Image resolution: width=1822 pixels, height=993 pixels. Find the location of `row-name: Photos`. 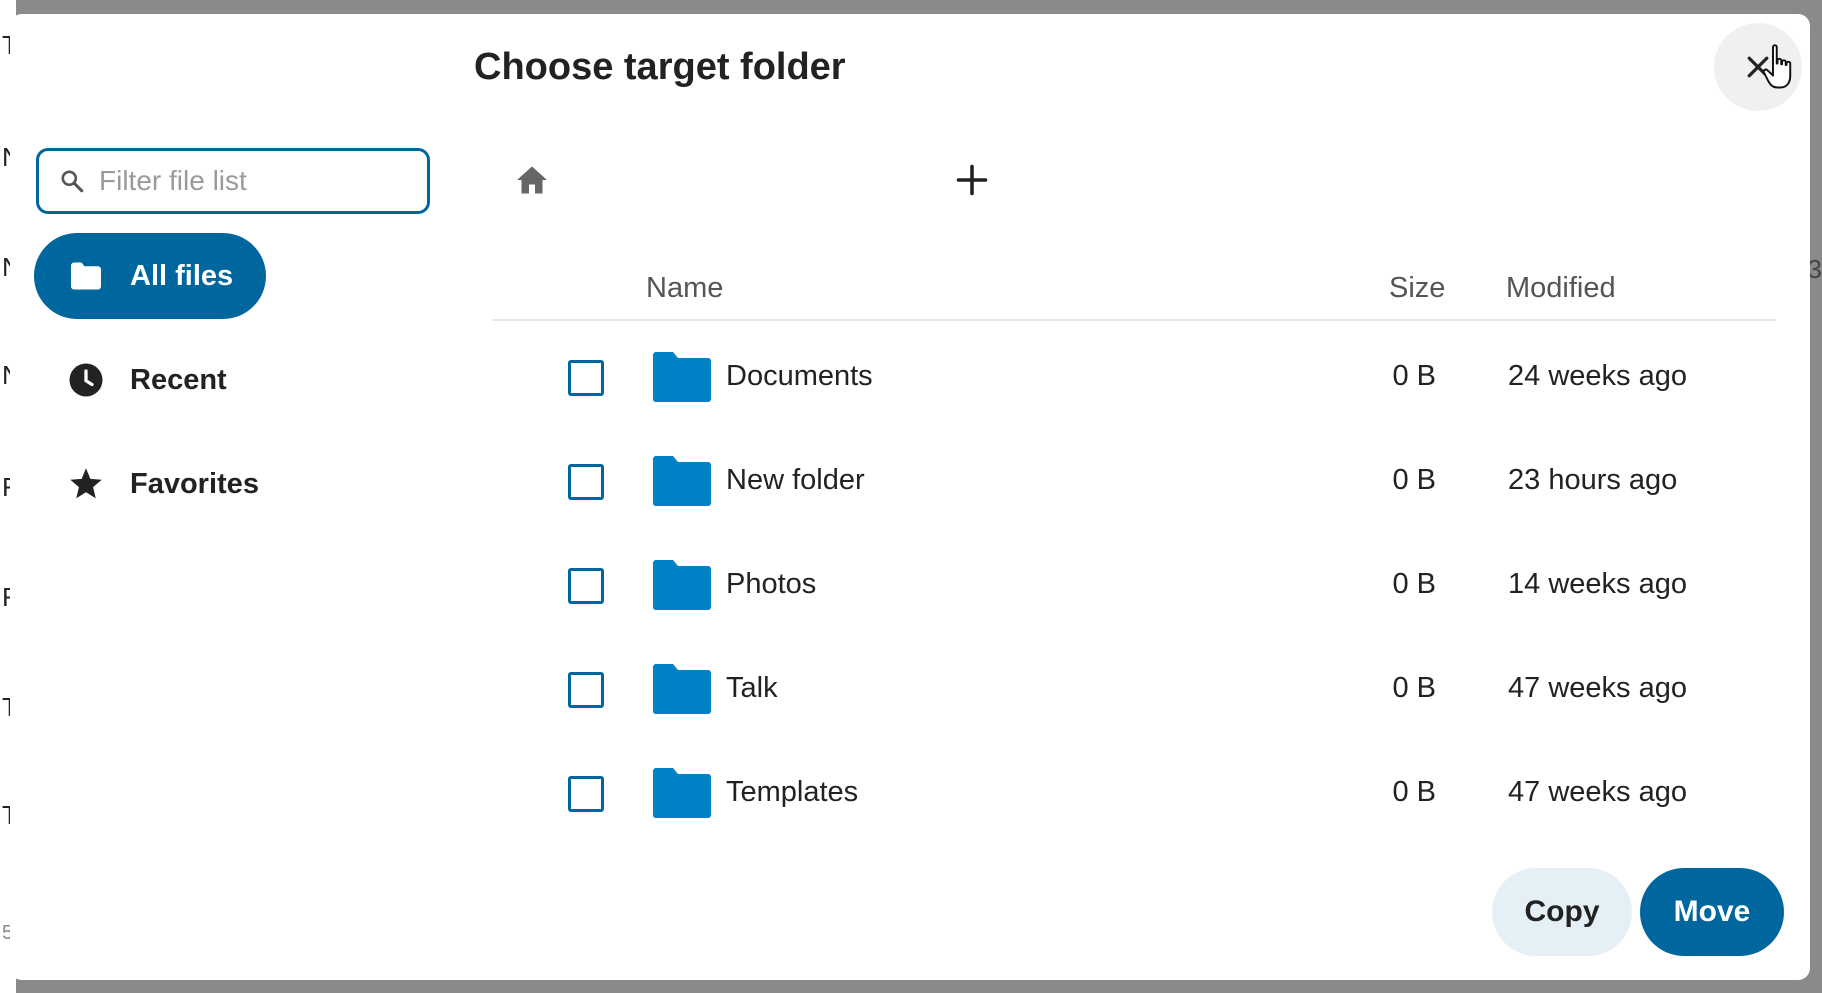

row-name: Photos is located at coordinates (771, 584).